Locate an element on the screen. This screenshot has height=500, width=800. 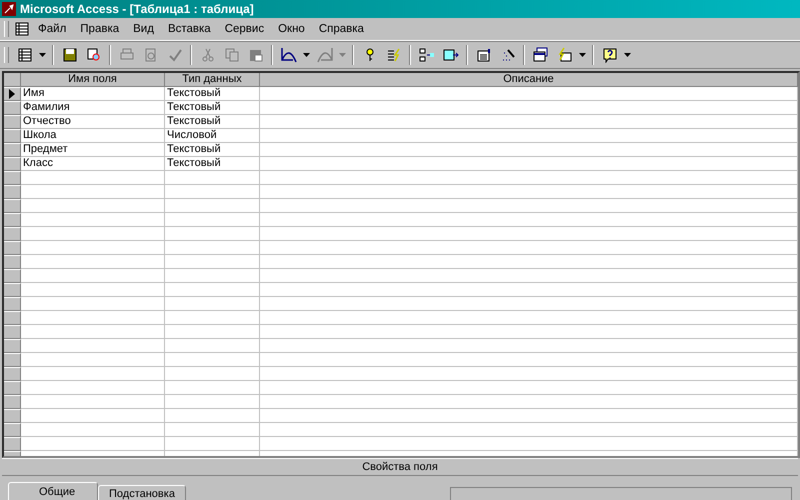
copy-icon is located at coordinates (232, 55).